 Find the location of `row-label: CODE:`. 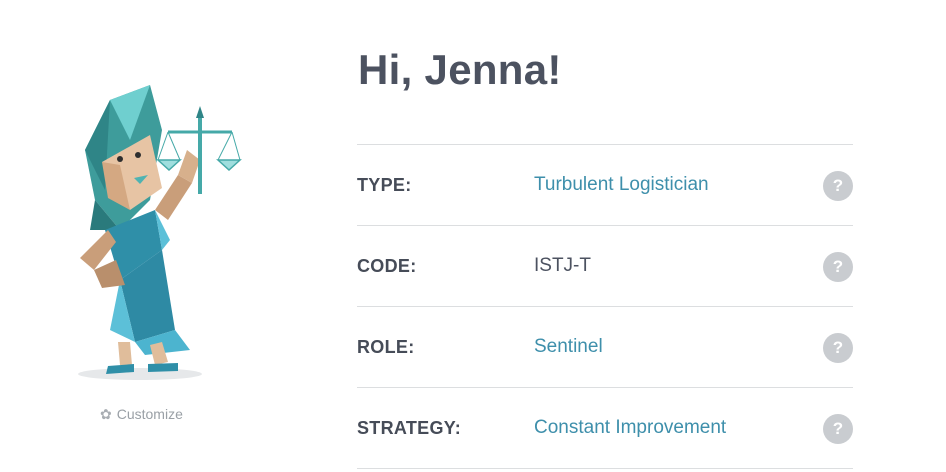

row-label: CODE: is located at coordinates (387, 265).